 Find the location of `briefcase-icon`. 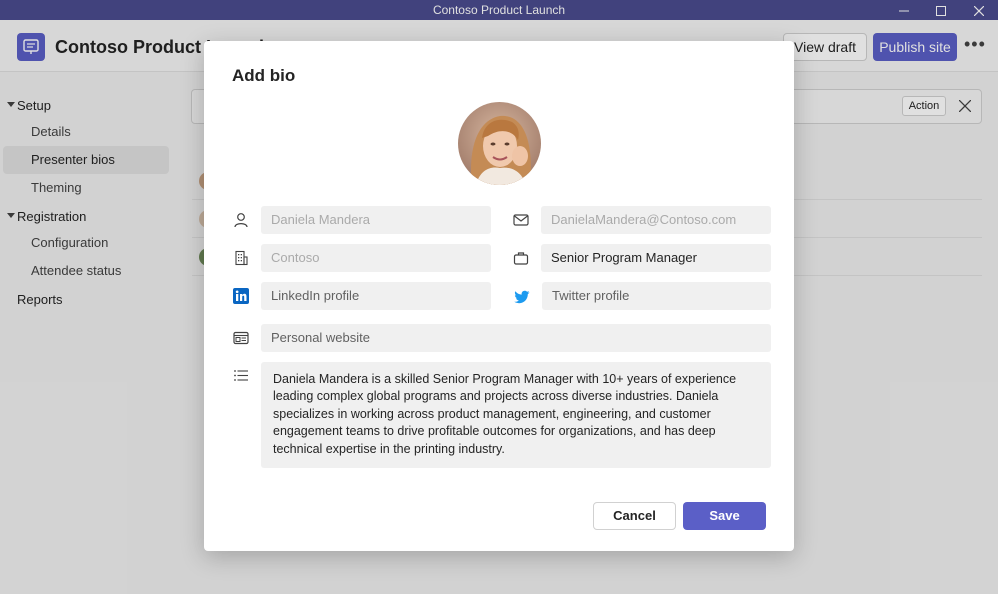

briefcase-icon is located at coordinates (521, 258).